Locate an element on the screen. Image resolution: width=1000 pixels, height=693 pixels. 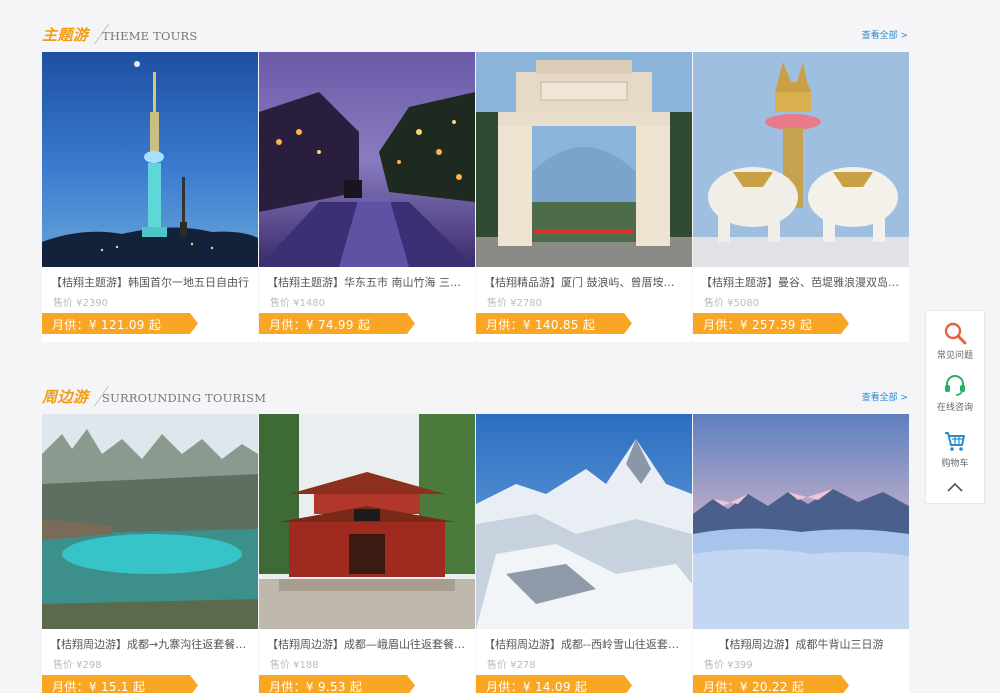
tour-price: 售价 ¥2780 is located at coordinates (514, 303).